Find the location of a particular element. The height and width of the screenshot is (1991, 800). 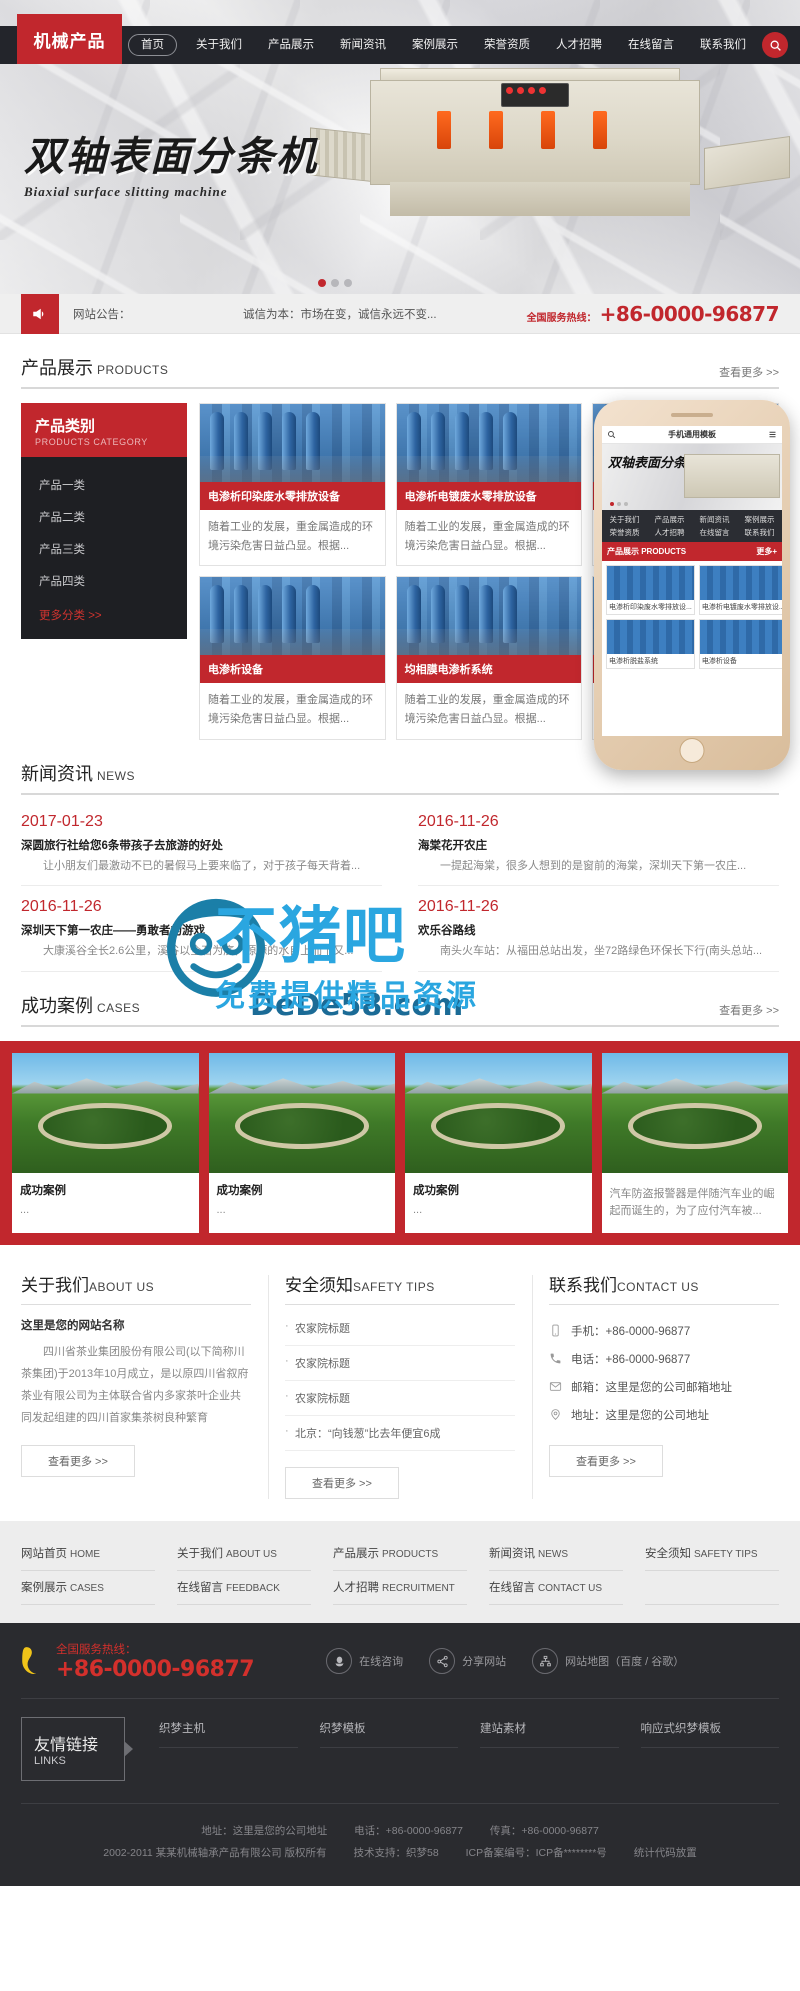

phone-product-cell: 电渗析设备 is located at coordinates (740, 644).